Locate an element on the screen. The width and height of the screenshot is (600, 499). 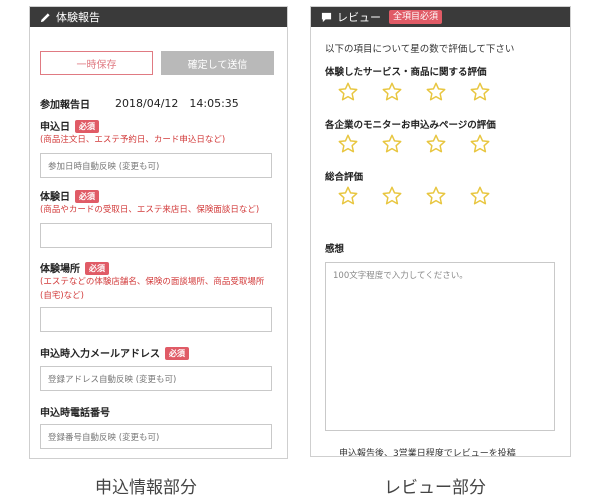
review-instructions: 以下の項目について星の数で評価して下さい is located at coordinates (420, 49).